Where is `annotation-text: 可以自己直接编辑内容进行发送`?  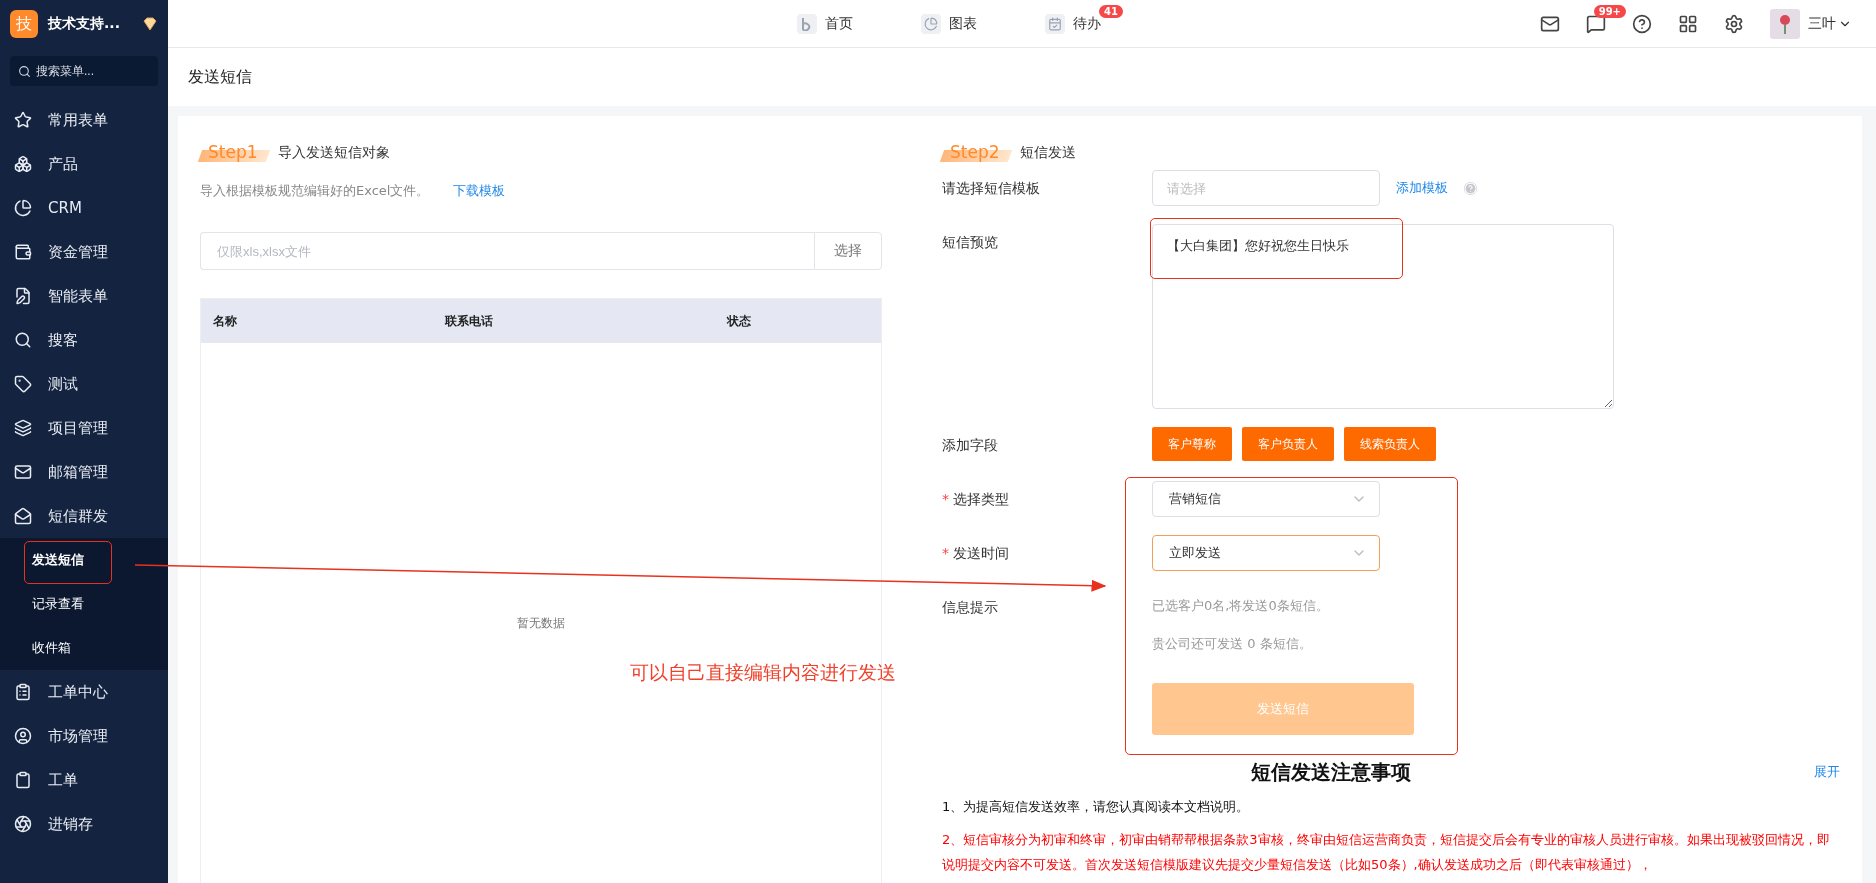
annotation-text: 可以自己直接编辑内容进行发送 is located at coordinates (763, 672).